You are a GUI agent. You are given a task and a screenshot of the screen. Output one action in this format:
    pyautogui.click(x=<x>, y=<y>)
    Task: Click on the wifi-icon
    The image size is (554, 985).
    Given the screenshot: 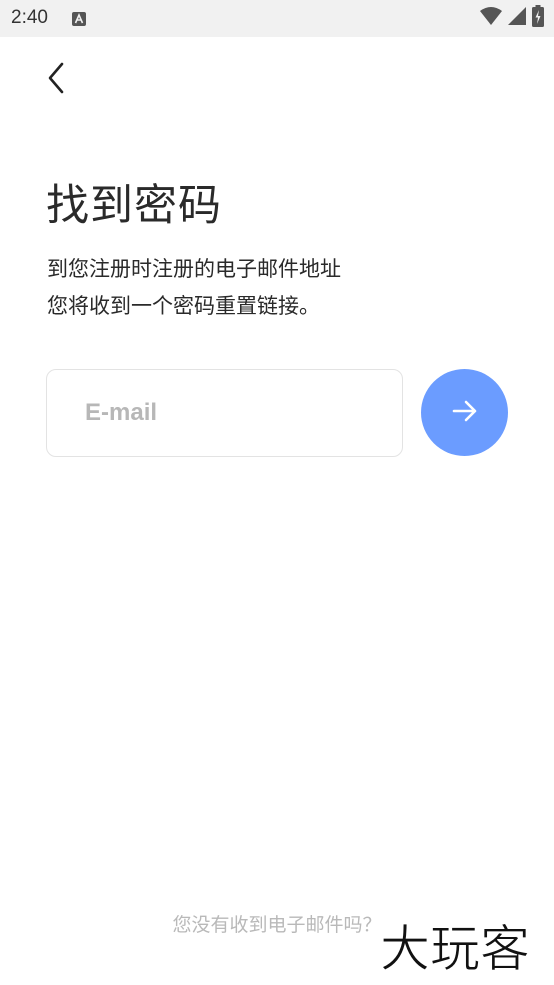 What is the action you would take?
    pyautogui.click(x=491, y=18)
    